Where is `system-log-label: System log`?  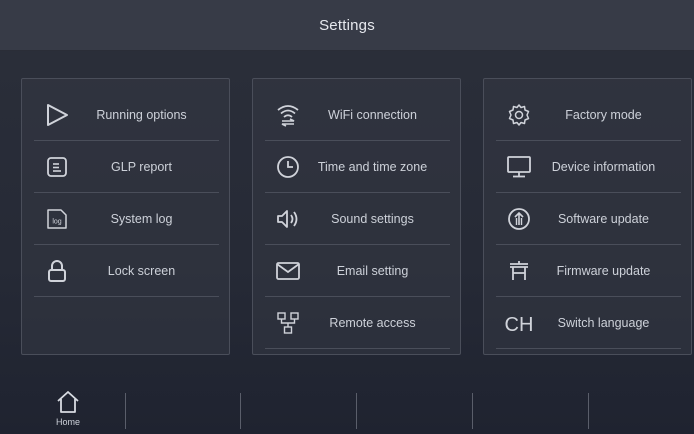
system-log-label: System log is located at coordinates (141, 218).